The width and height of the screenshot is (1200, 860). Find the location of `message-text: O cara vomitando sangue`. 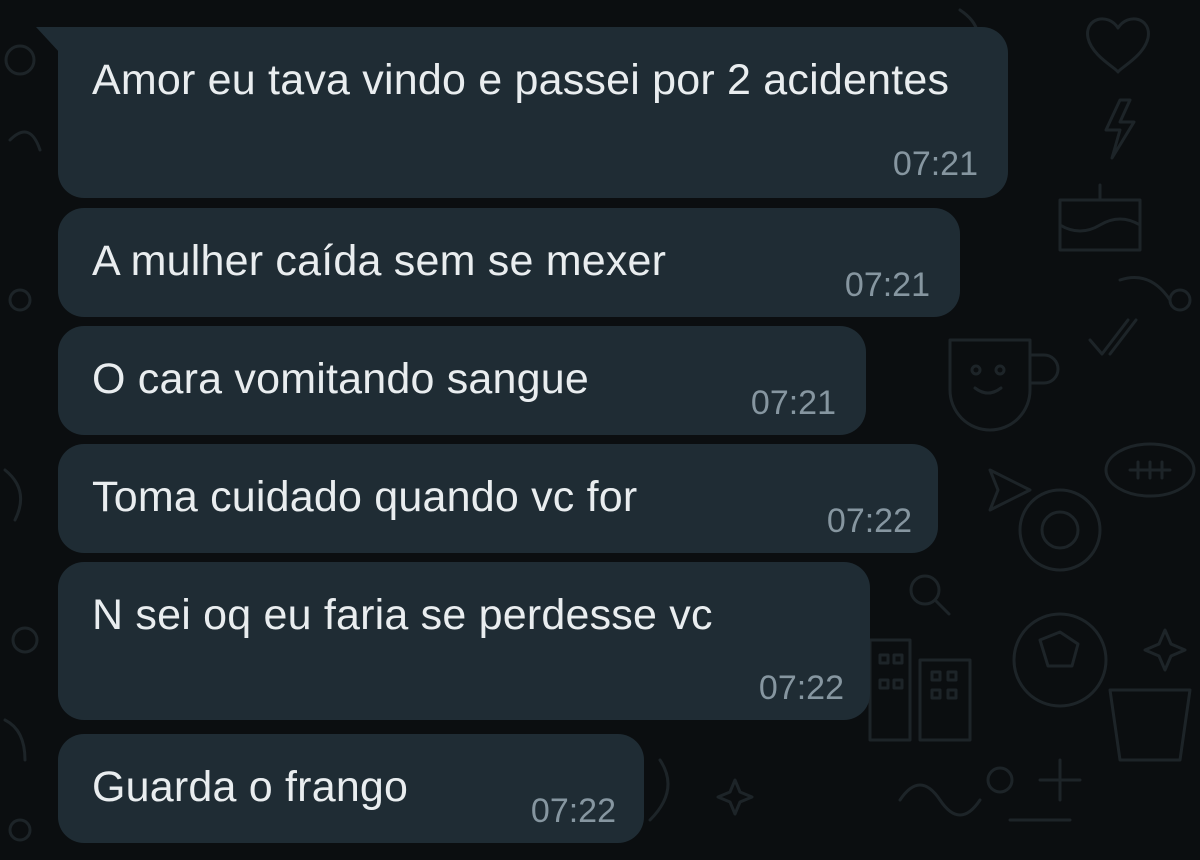

message-text: O cara vomitando sangue is located at coordinates (341, 379).